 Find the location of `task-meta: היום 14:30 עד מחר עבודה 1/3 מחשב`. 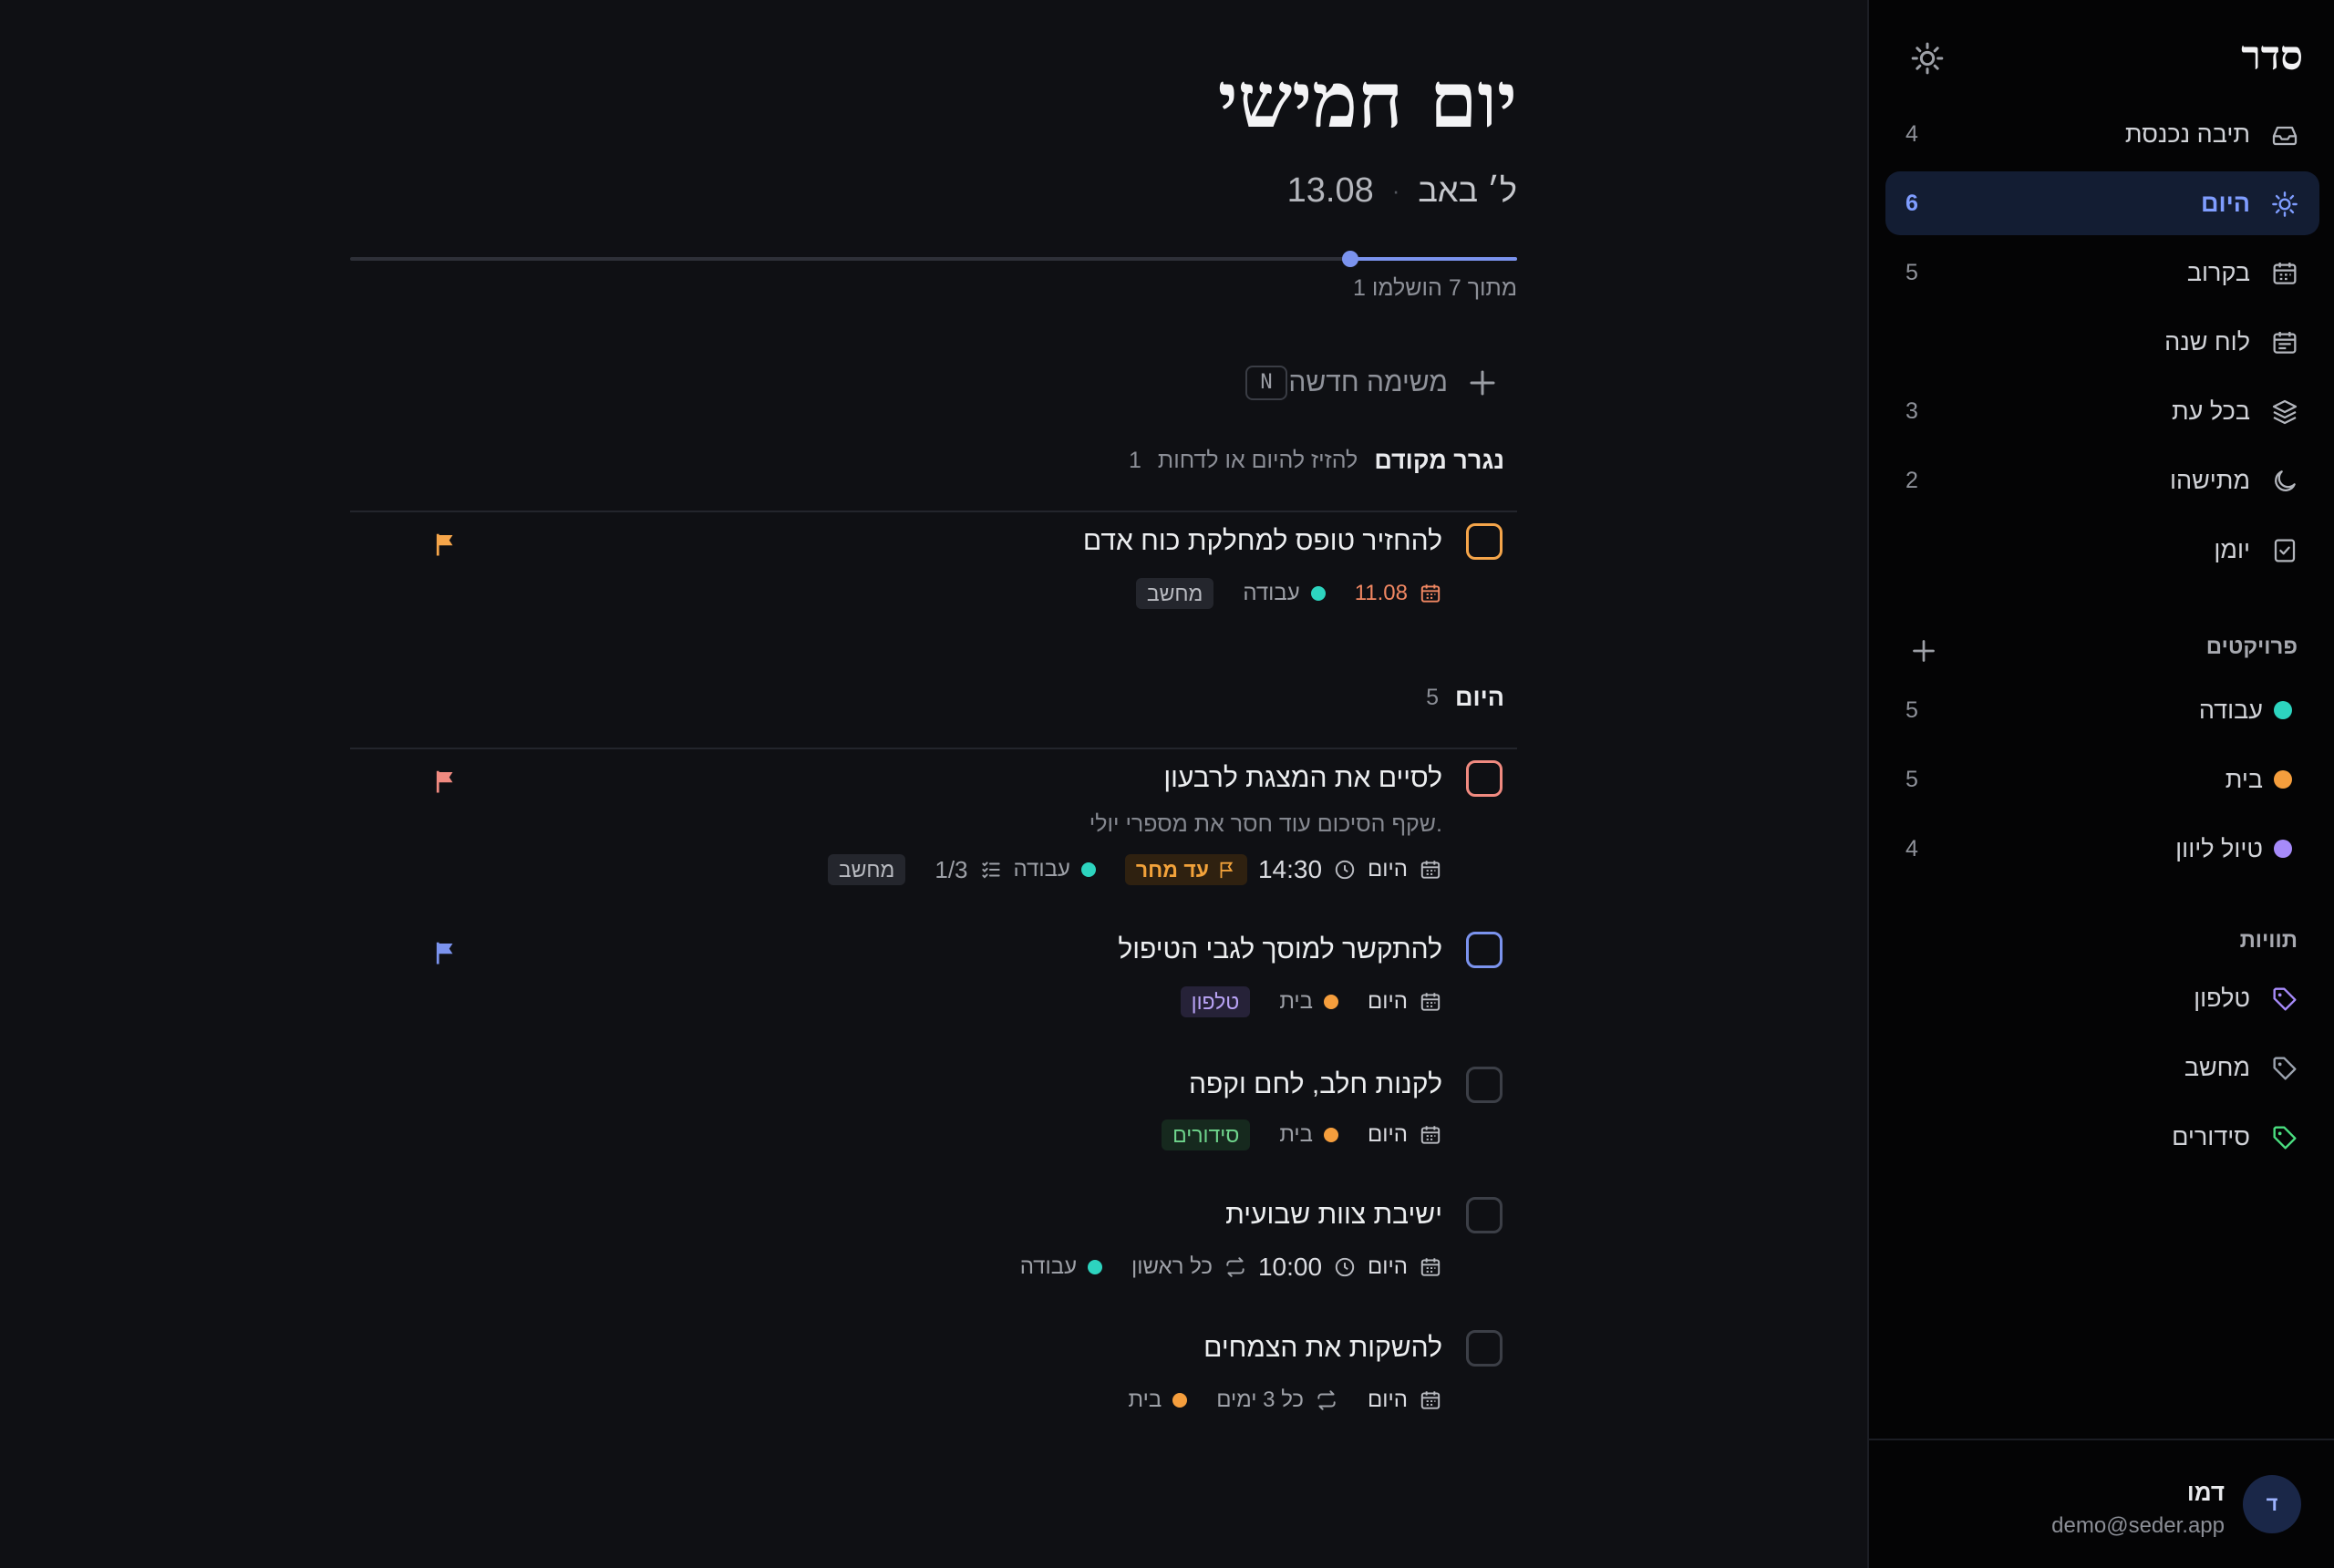

task-meta: היום 14:30 עד מחר עבודה 1/3 מחשב is located at coordinates (1134, 869).